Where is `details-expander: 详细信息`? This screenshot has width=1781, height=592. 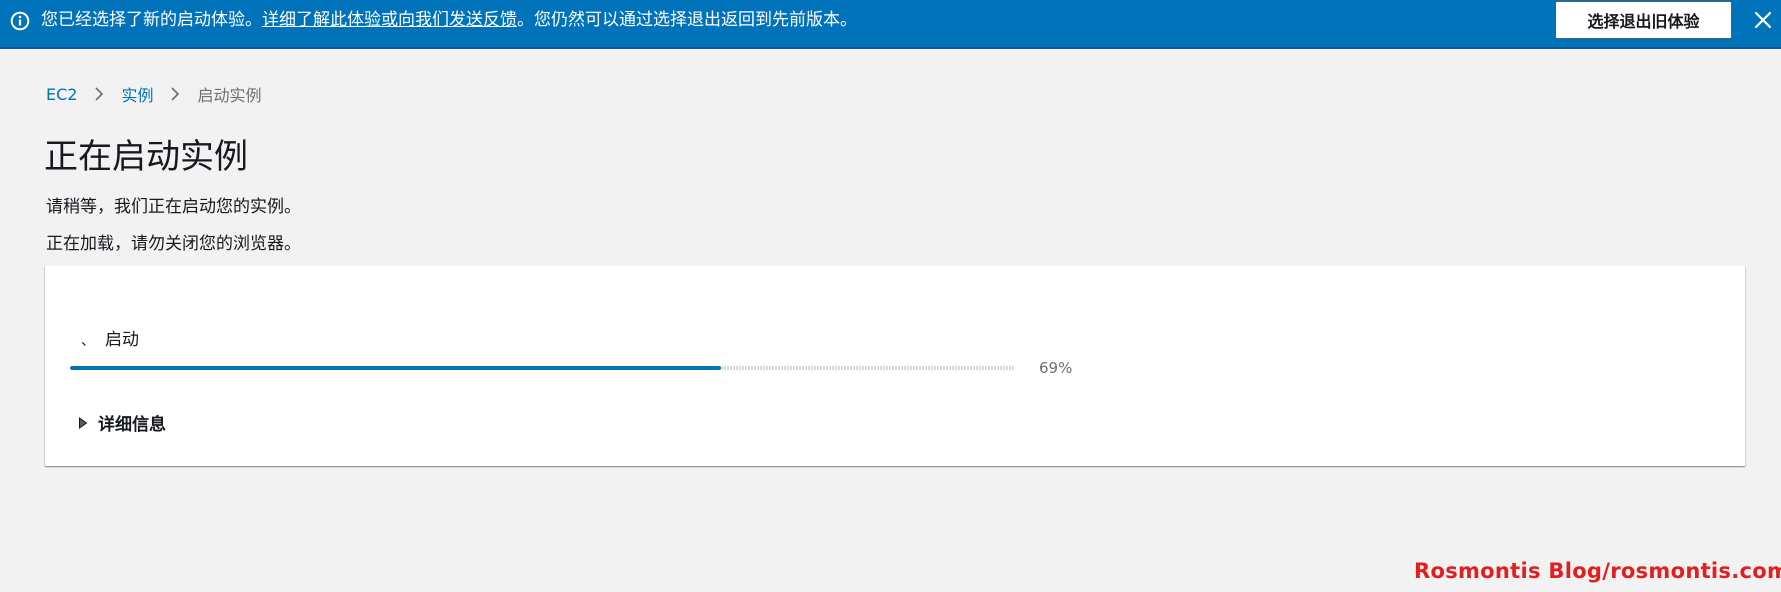 details-expander: 详细信息 is located at coordinates (122, 422).